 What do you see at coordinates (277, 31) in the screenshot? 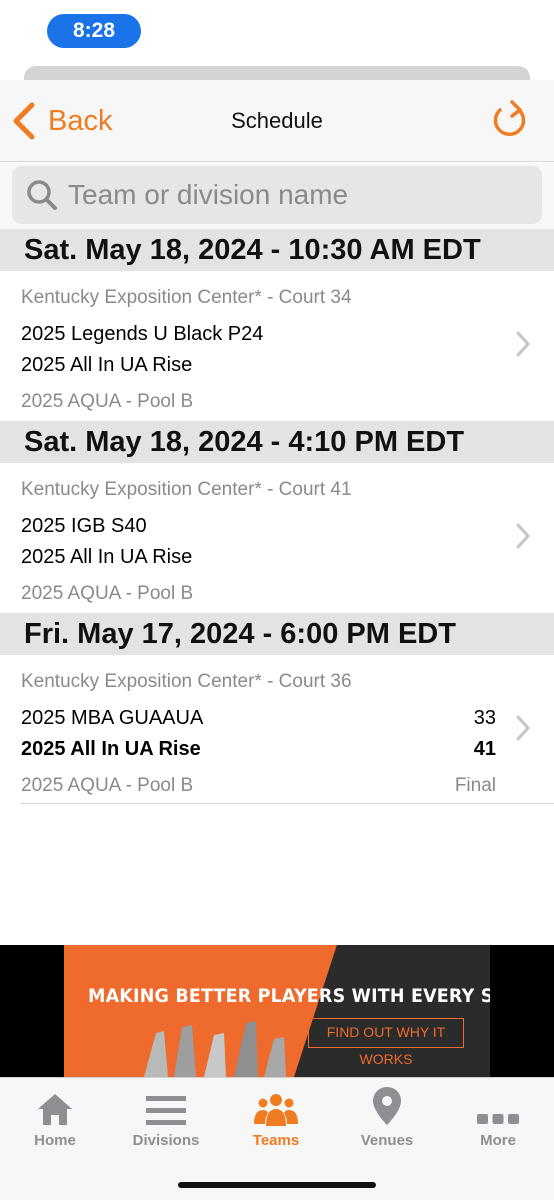
I see `status-bar: 8:28` at bounding box center [277, 31].